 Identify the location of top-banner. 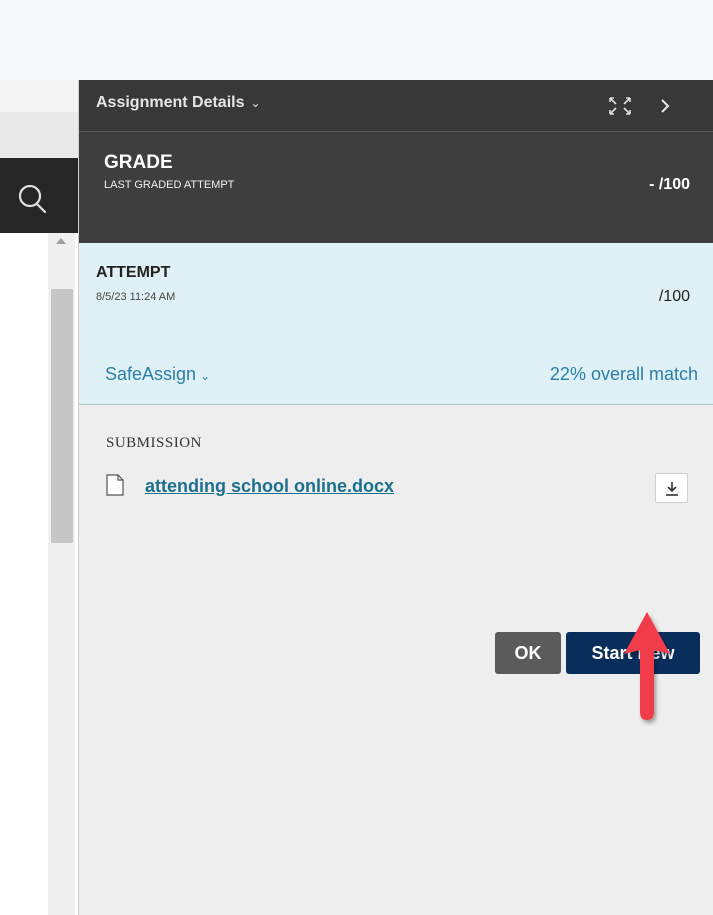
(356, 40).